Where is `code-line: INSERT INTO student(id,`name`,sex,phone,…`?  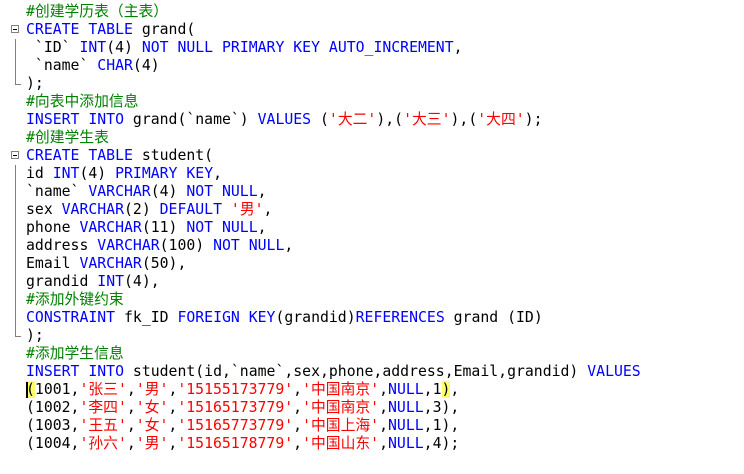
code-line: INSERT INTO student(id,`name`,sex,phone,… is located at coordinates (372, 372).